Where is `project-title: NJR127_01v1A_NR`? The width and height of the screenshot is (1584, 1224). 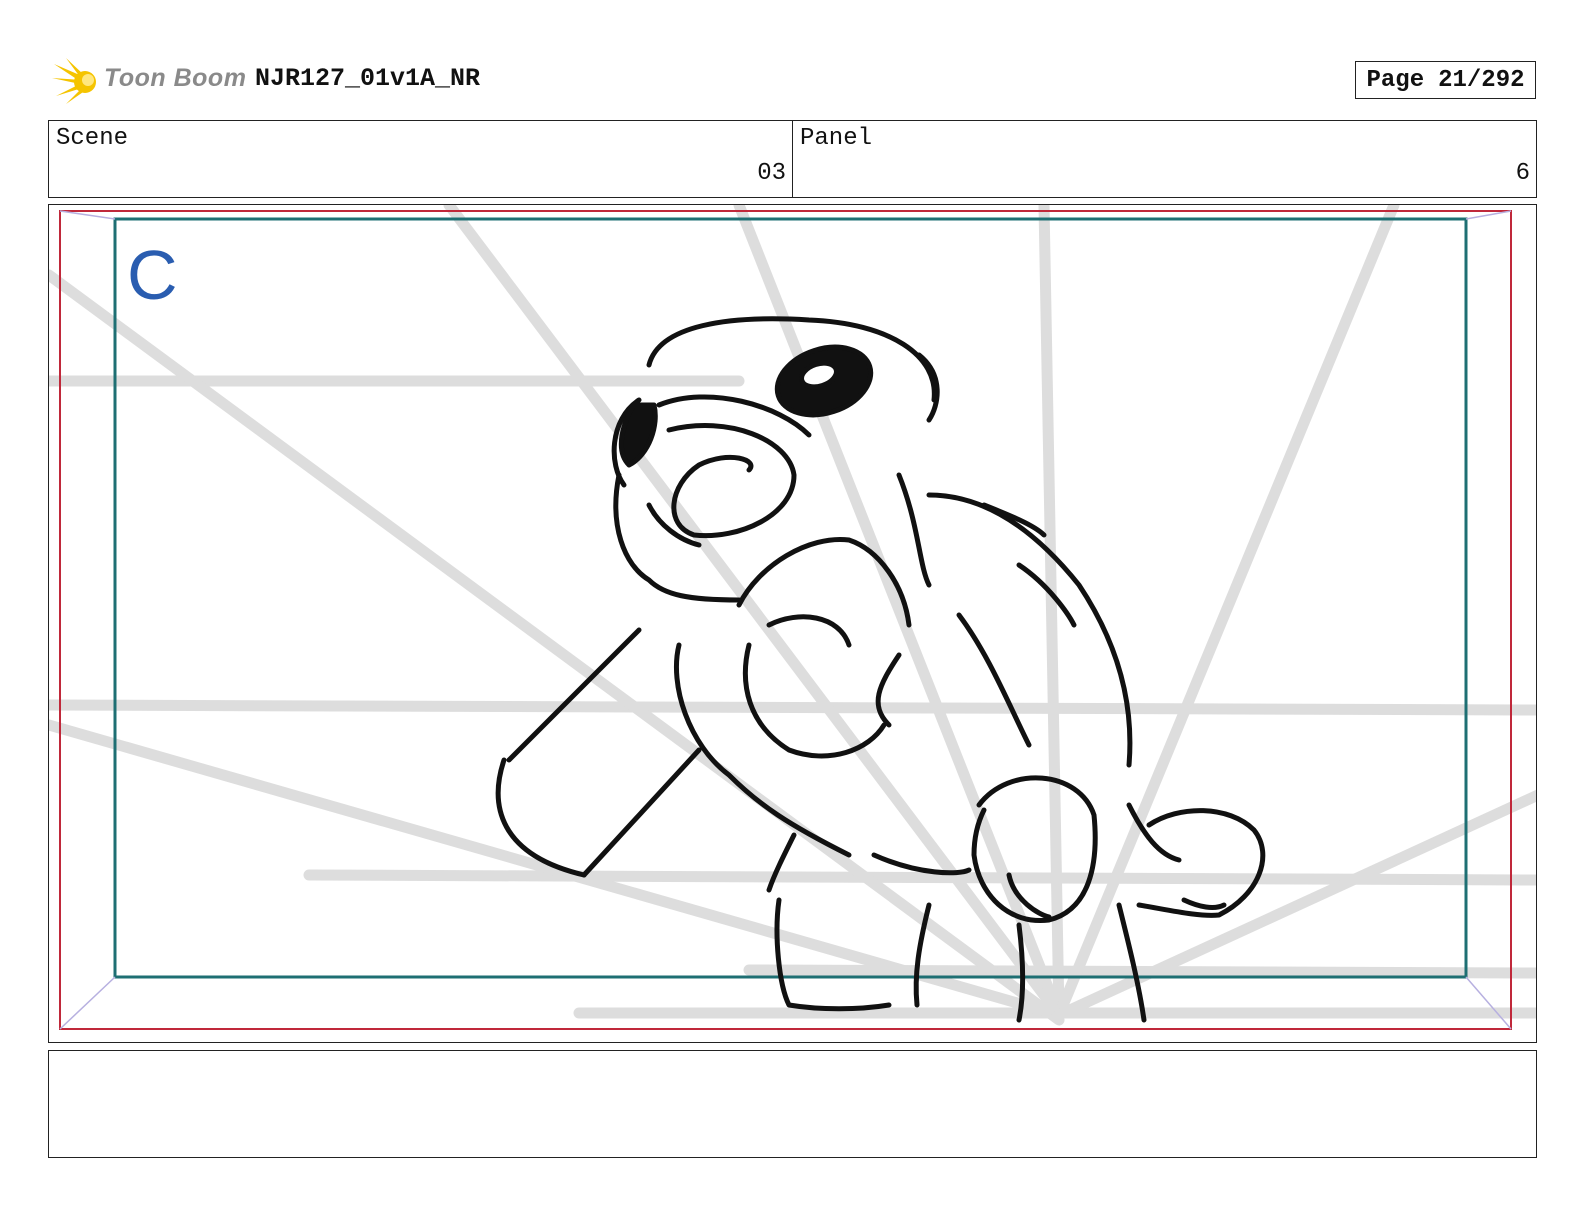
project-title: NJR127_01v1A_NR is located at coordinates (368, 78).